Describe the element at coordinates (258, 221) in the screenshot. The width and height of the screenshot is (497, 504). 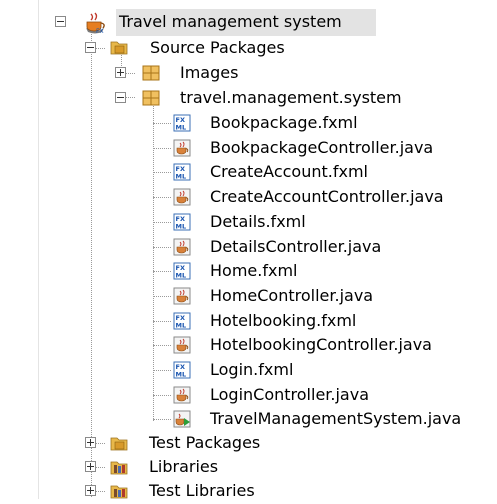
I see `tree-node-label: Details.fxml` at that location.